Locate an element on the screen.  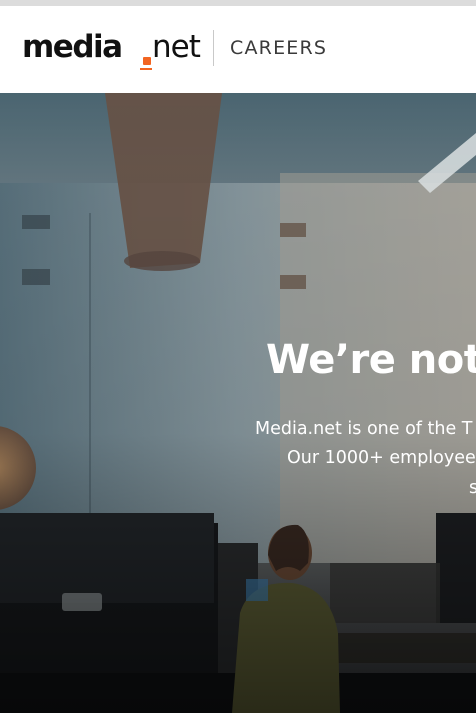
logo-text-media: media is located at coordinates (72, 47).